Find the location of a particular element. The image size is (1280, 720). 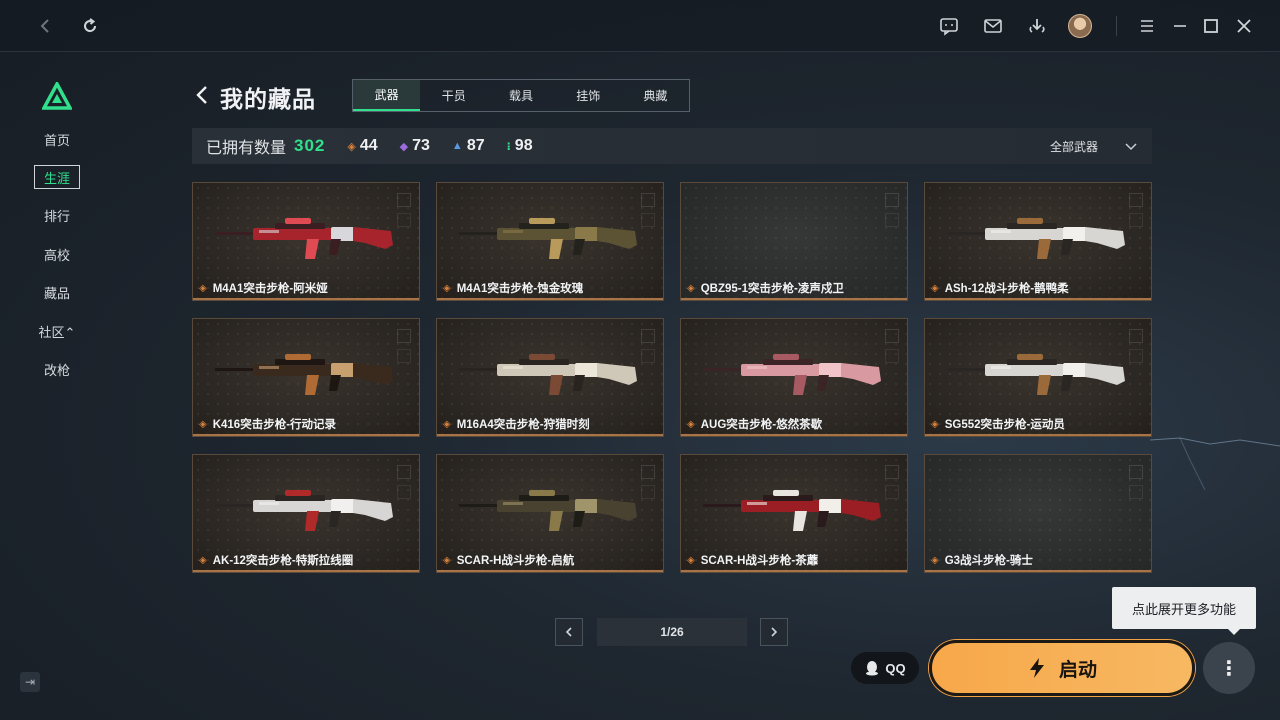

weapon-card: ◈ ASh-12战斗步枪-鹊鸭柔 is located at coordinates (1038, 241).